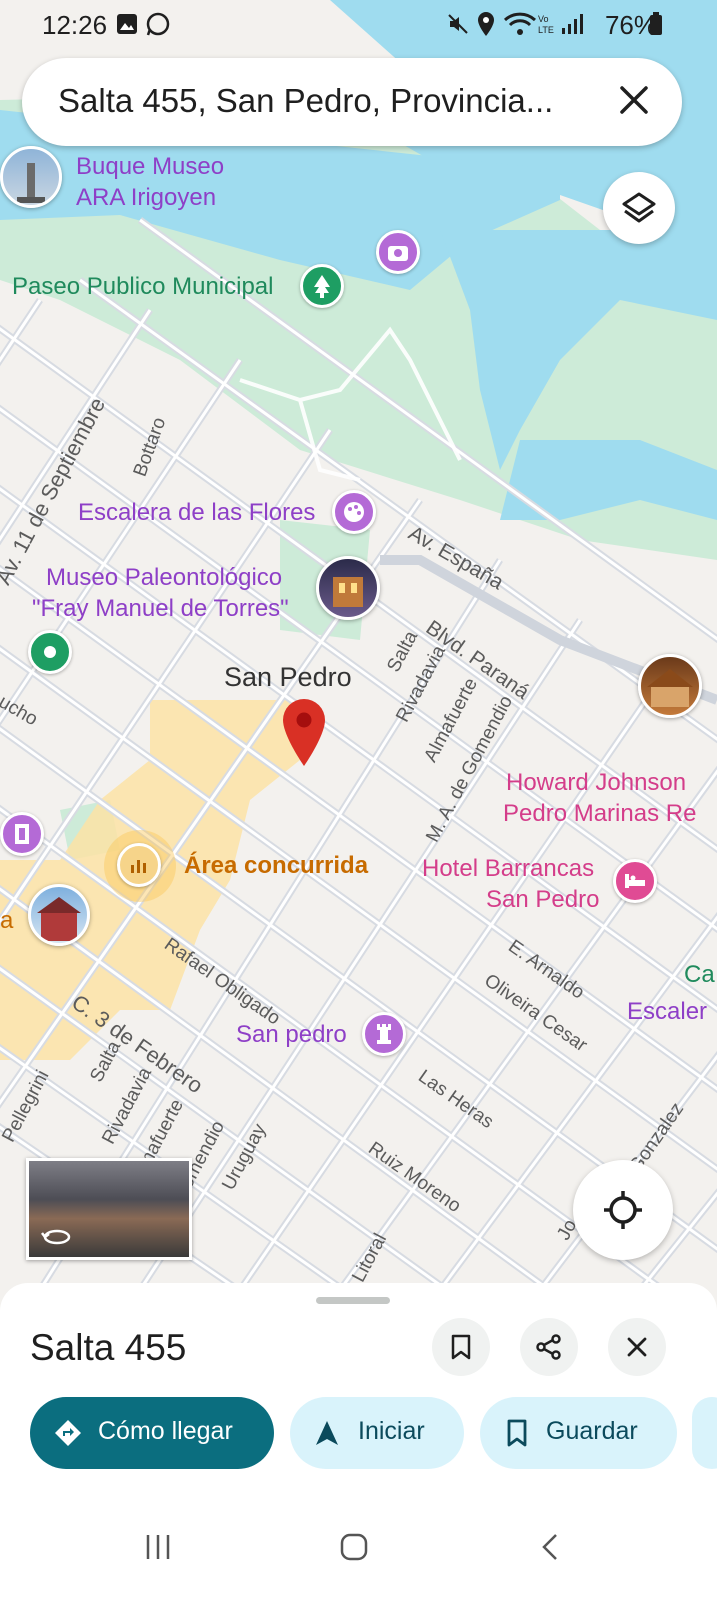  I want to click on restaurant-photo, so click(670, 686).